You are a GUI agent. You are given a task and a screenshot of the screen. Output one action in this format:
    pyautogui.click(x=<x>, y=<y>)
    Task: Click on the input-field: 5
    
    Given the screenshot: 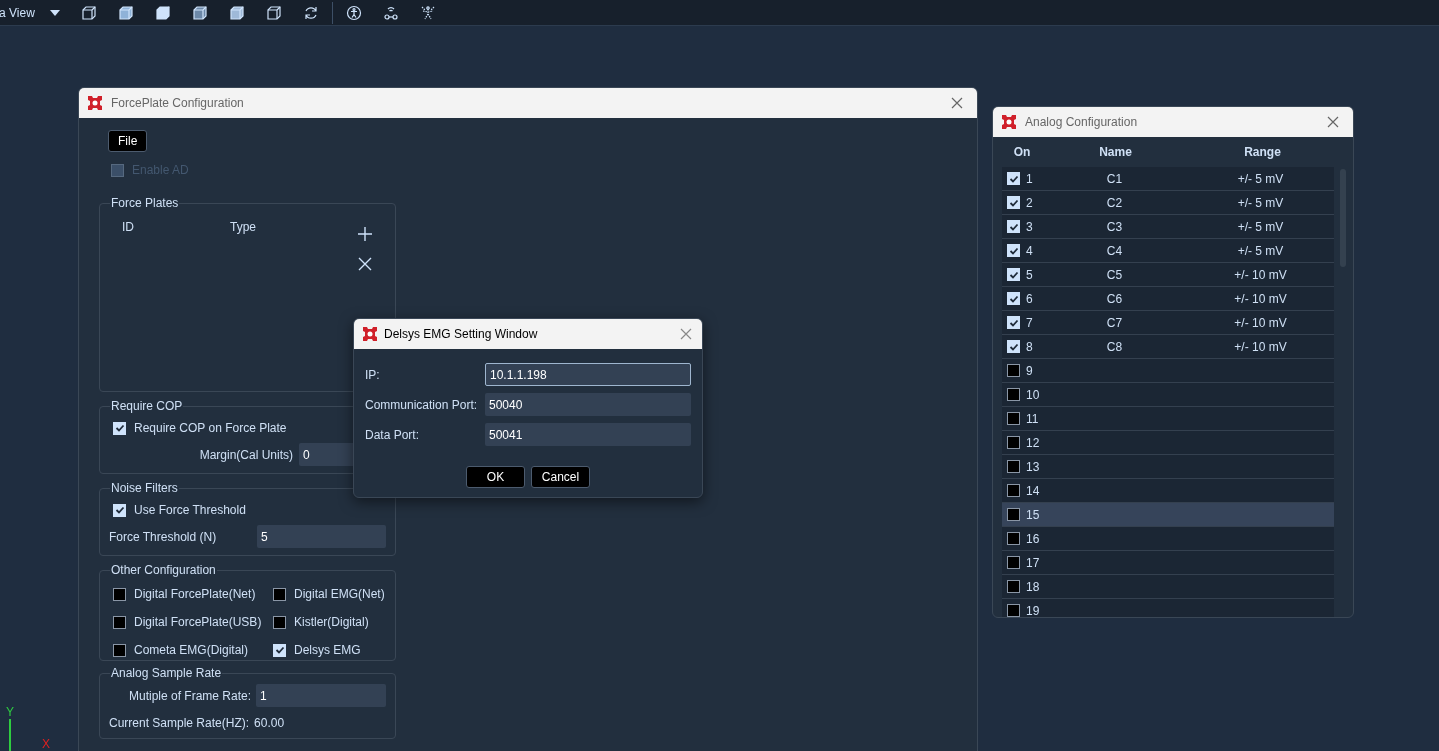 What is the action you would take?
    pyautogui.click(x=321, y=536)
    